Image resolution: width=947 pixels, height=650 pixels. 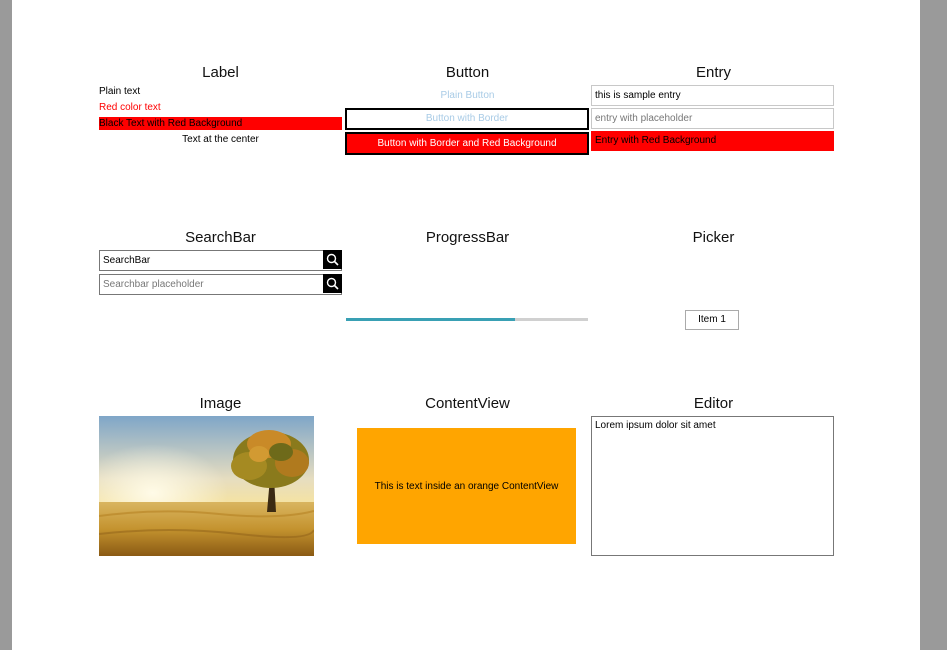 What do you see at coordinates (220, 123) in the screenshot?
I see `label-red-background: Black Text with Red Background` at bounding box center [220, 123].